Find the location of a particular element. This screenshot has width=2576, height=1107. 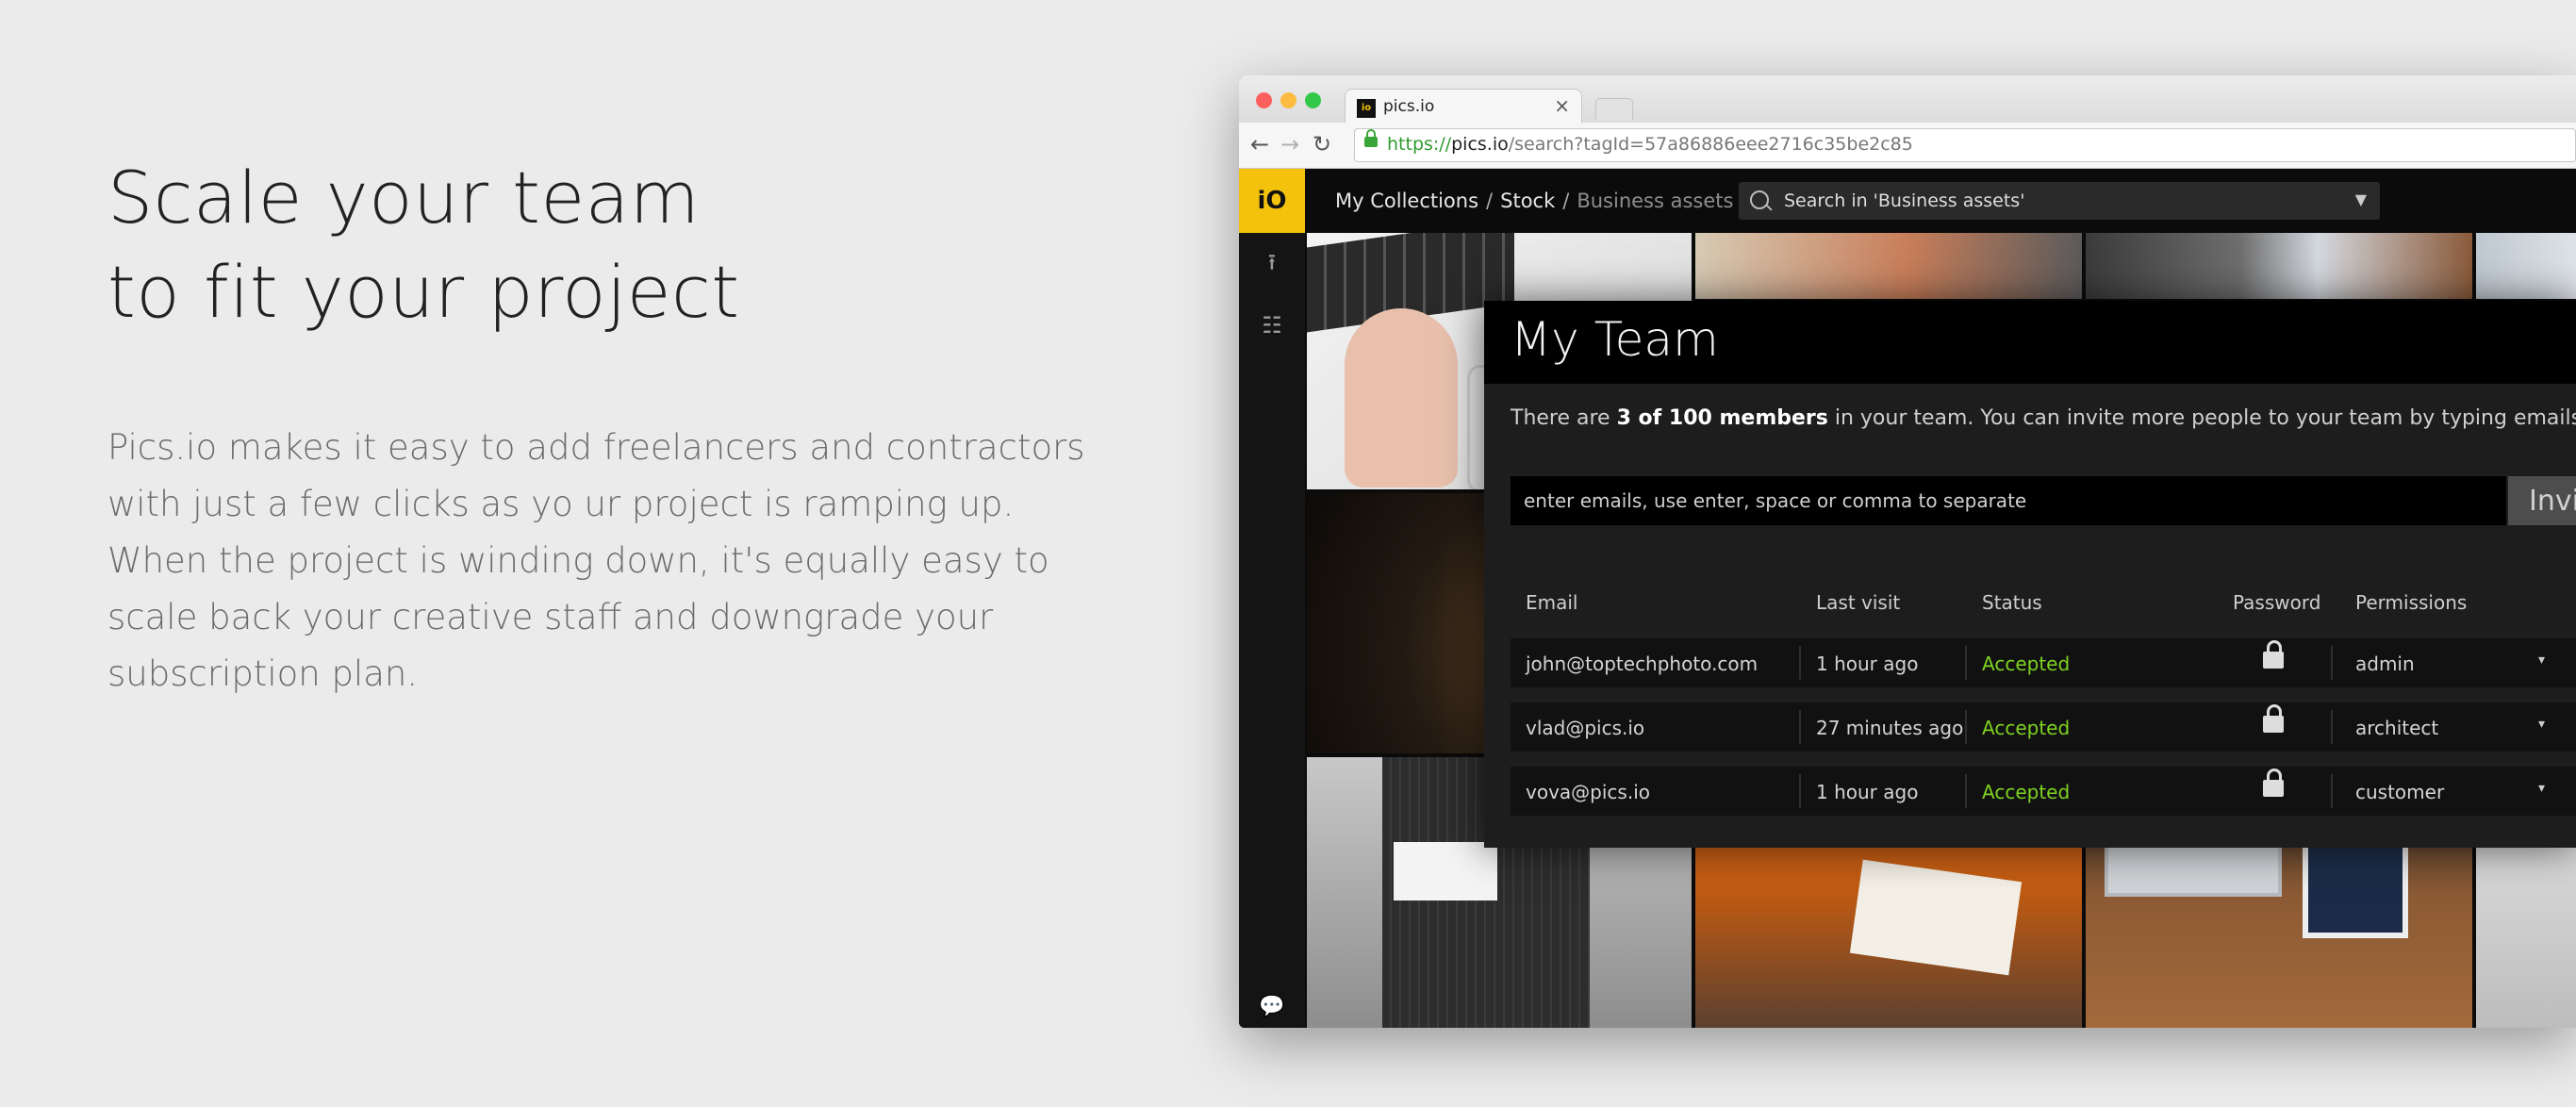

column-header-email: Email is located at coordinates (1552, 602).